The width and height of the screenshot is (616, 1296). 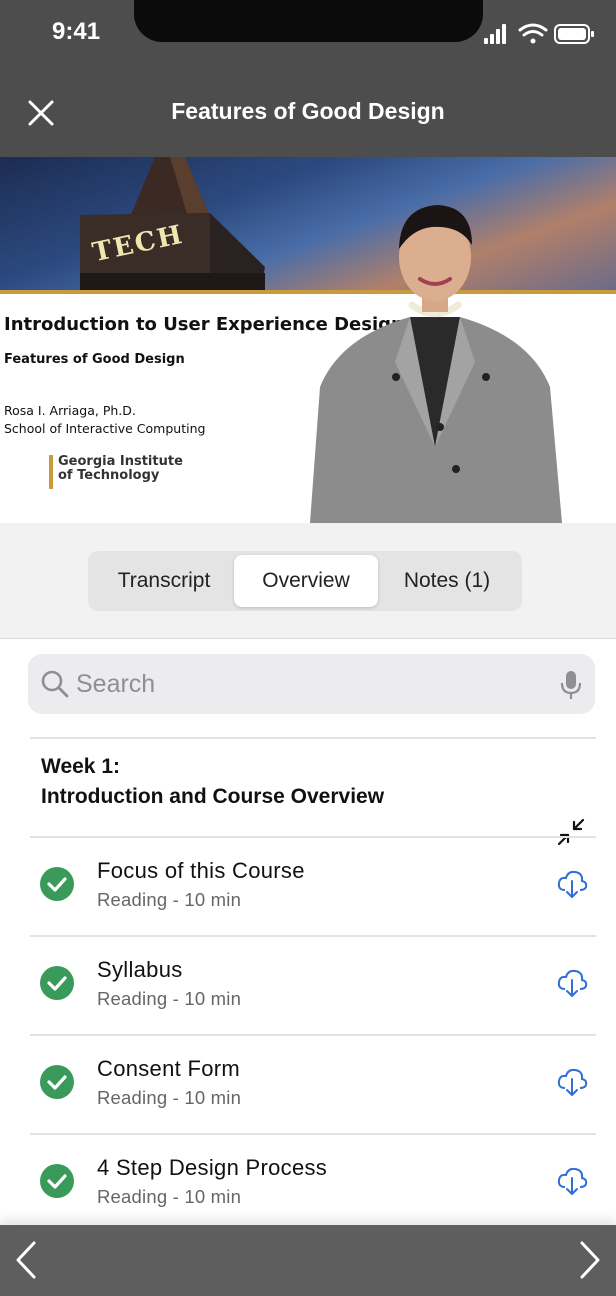 What do you see at coordinates (140, 969) in the screenshot?
I see `item-title: Syllabus` at bounding box center [140, 969].